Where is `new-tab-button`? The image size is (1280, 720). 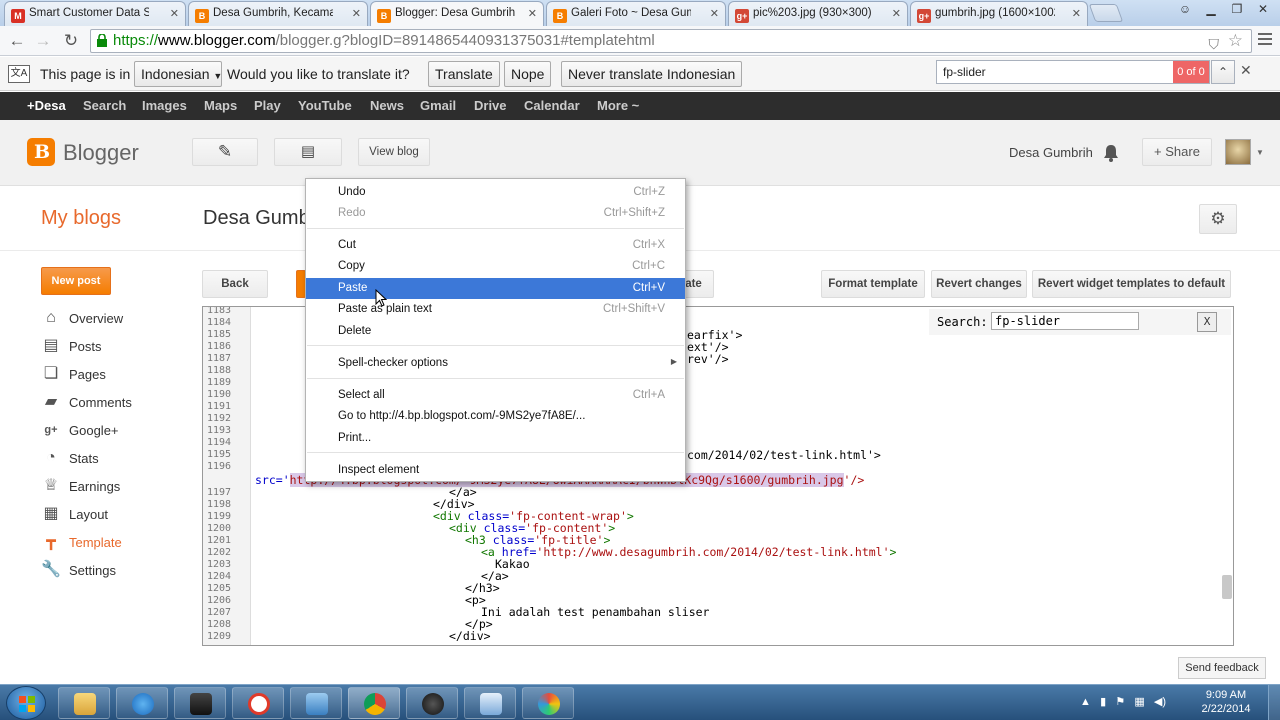
new-tab-button is located at coordinates (1106, 13).